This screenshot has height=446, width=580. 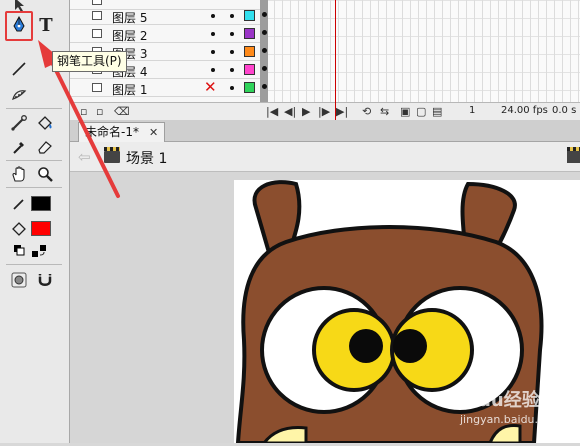 I want to click on next-frame-icon: |▶, so click(x=324, y=111).